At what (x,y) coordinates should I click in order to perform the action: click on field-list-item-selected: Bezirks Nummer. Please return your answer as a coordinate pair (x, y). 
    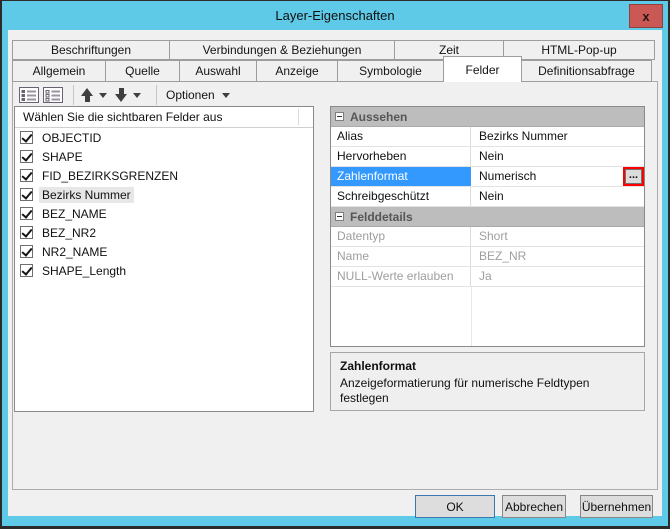
    Looking at the image, I should click on (164, 194).